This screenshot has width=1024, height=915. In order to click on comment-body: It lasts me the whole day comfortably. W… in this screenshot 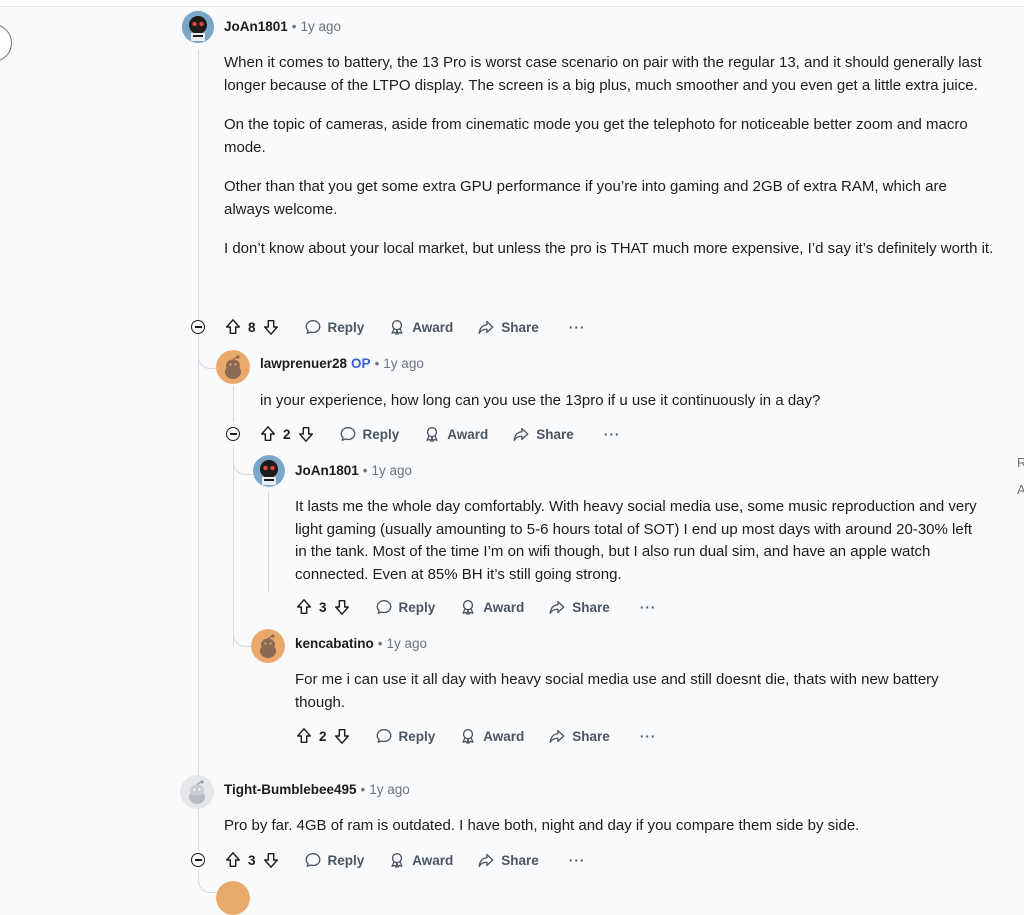, I will do `click(640, 541)`.